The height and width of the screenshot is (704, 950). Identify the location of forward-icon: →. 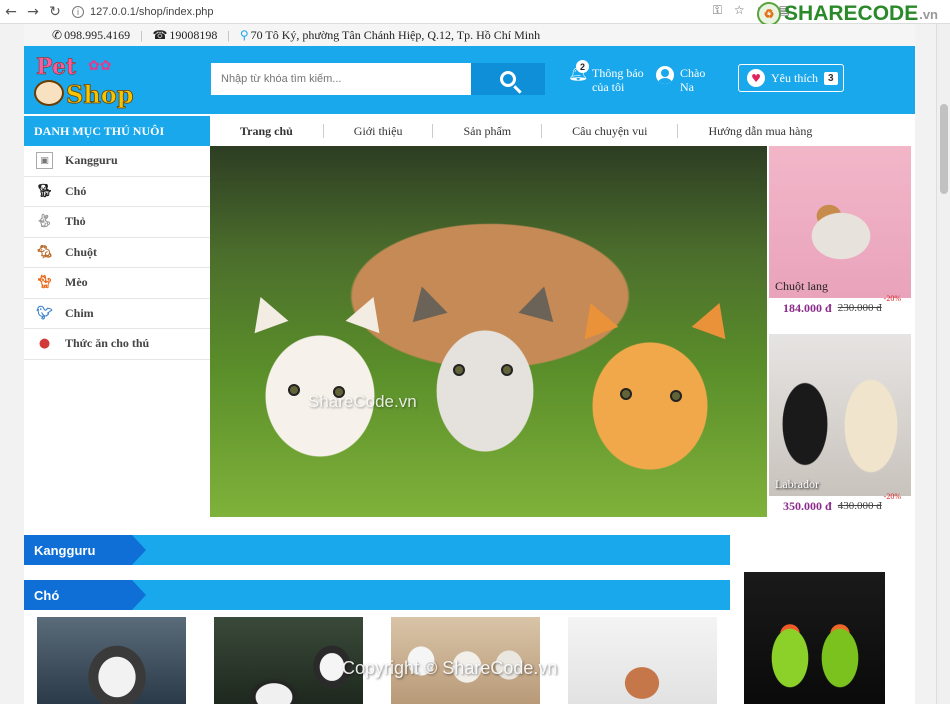
(33, 12).